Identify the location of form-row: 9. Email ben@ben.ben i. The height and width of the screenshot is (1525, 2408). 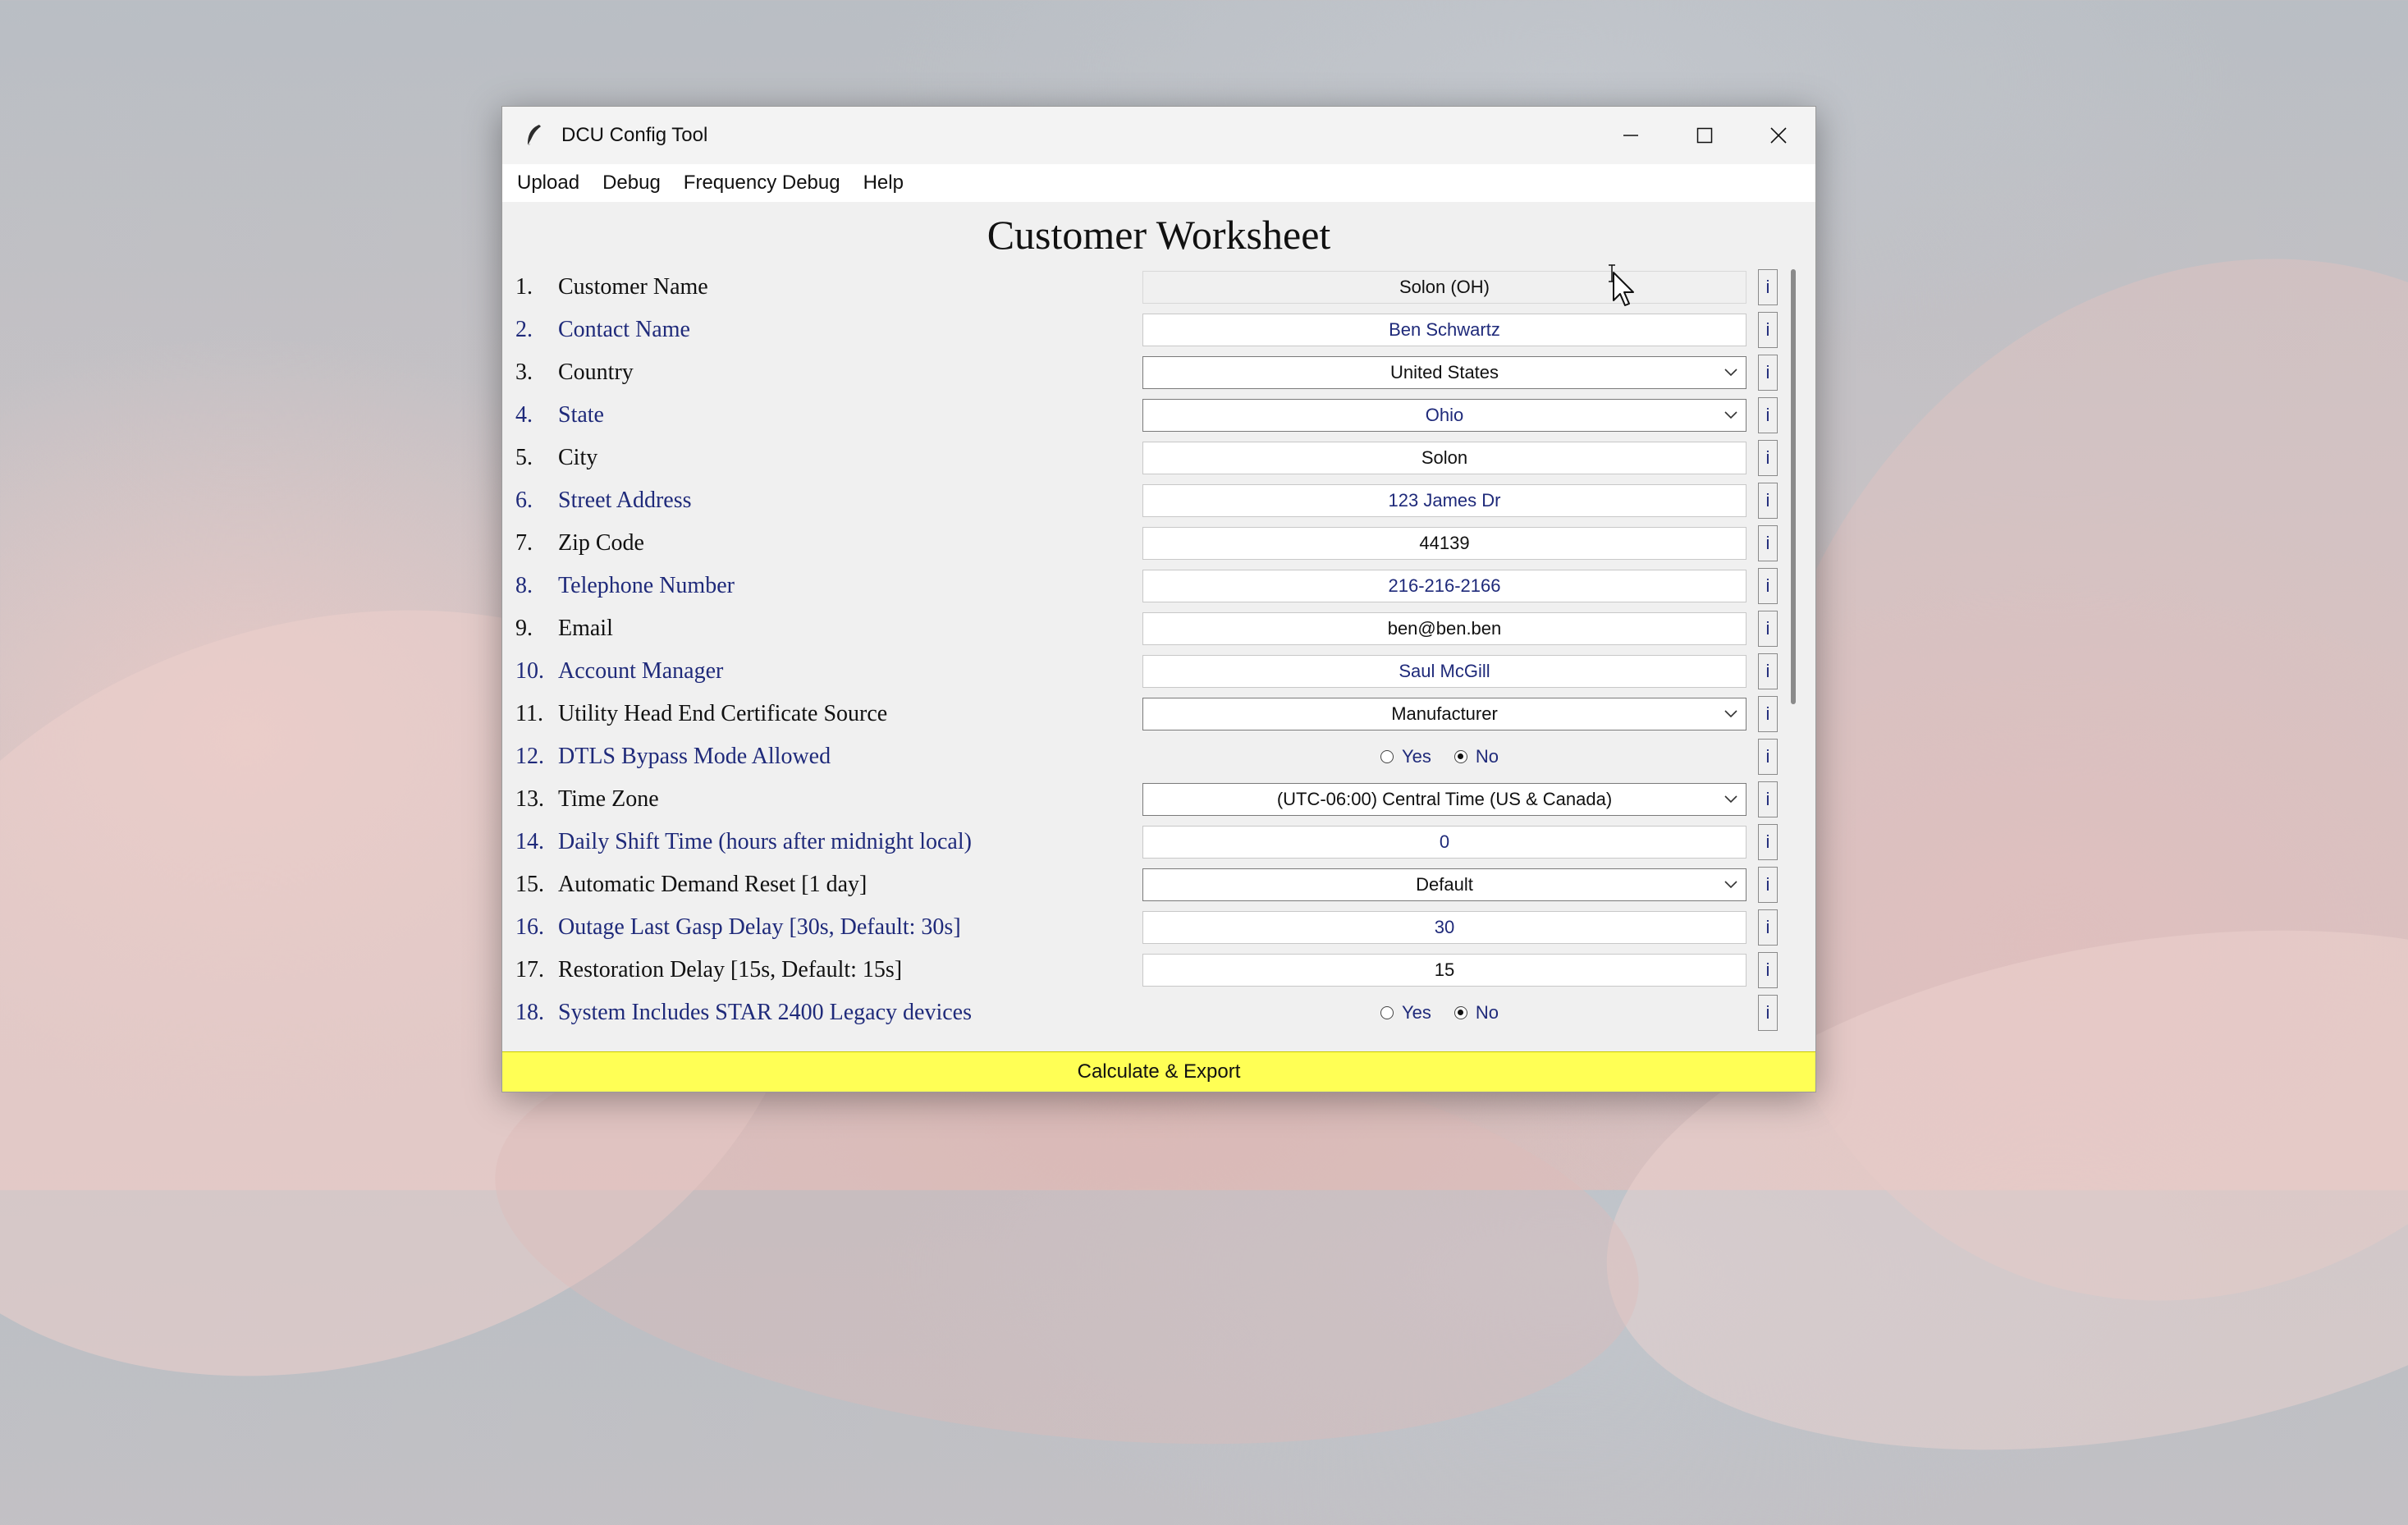
(1159, 628).